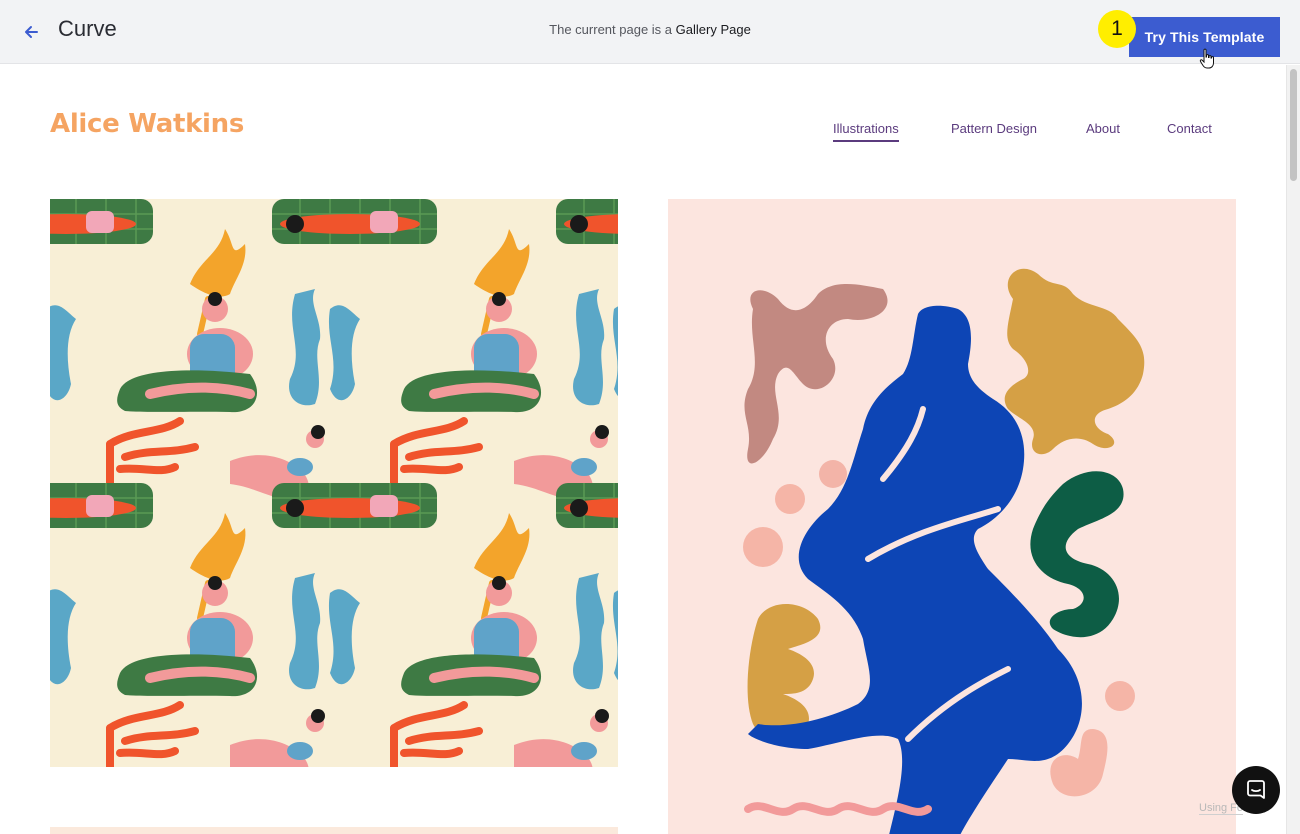  Describe the element at coordinates (1103, 128) in the screenshot. I see `nav-about: About` at that location.